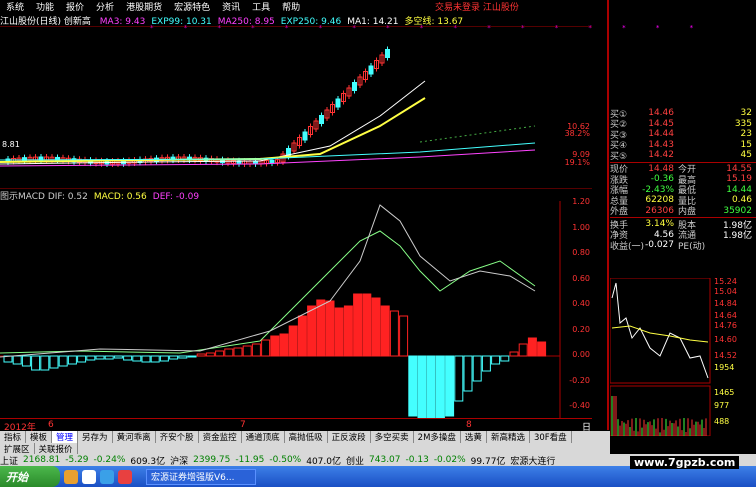  What do you see at coordinates (306, 437) in the screenshot?
I see `tab-8: 高抛低吸` at bounding box center [306, 437].